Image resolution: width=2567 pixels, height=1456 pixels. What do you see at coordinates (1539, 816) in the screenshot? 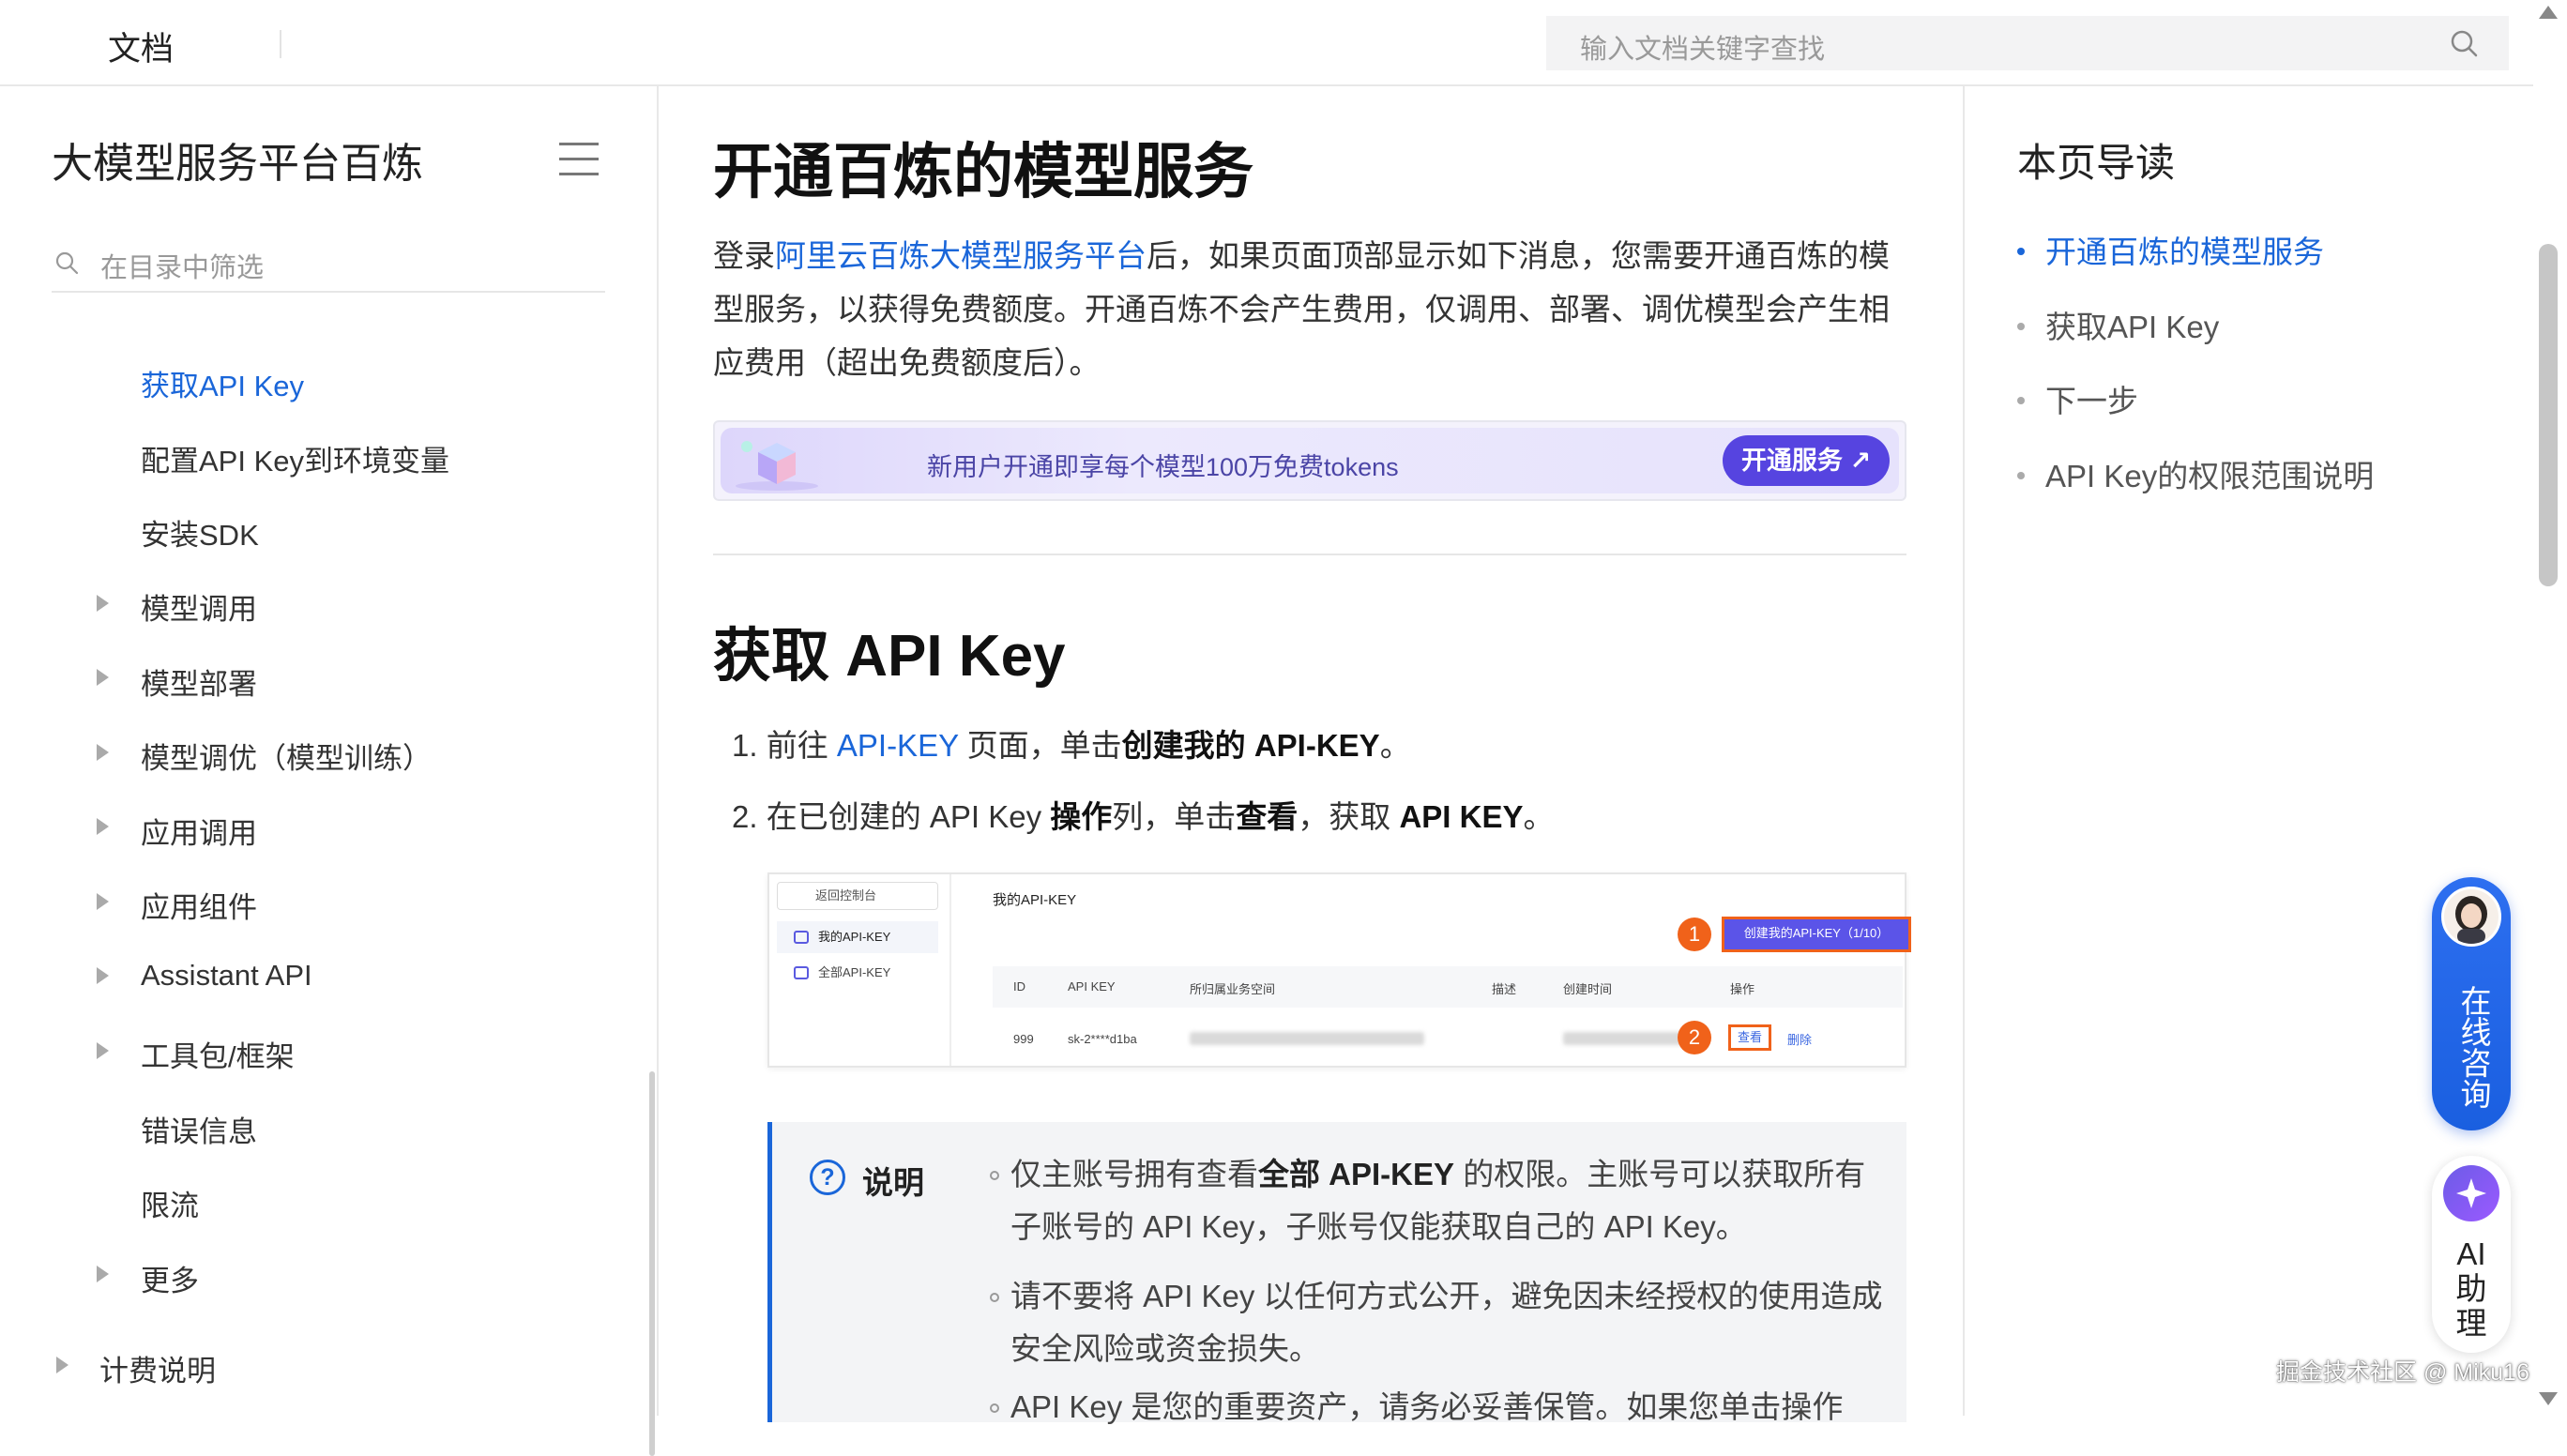
I see `step-text: 。` at bounding box center [1539, 816].